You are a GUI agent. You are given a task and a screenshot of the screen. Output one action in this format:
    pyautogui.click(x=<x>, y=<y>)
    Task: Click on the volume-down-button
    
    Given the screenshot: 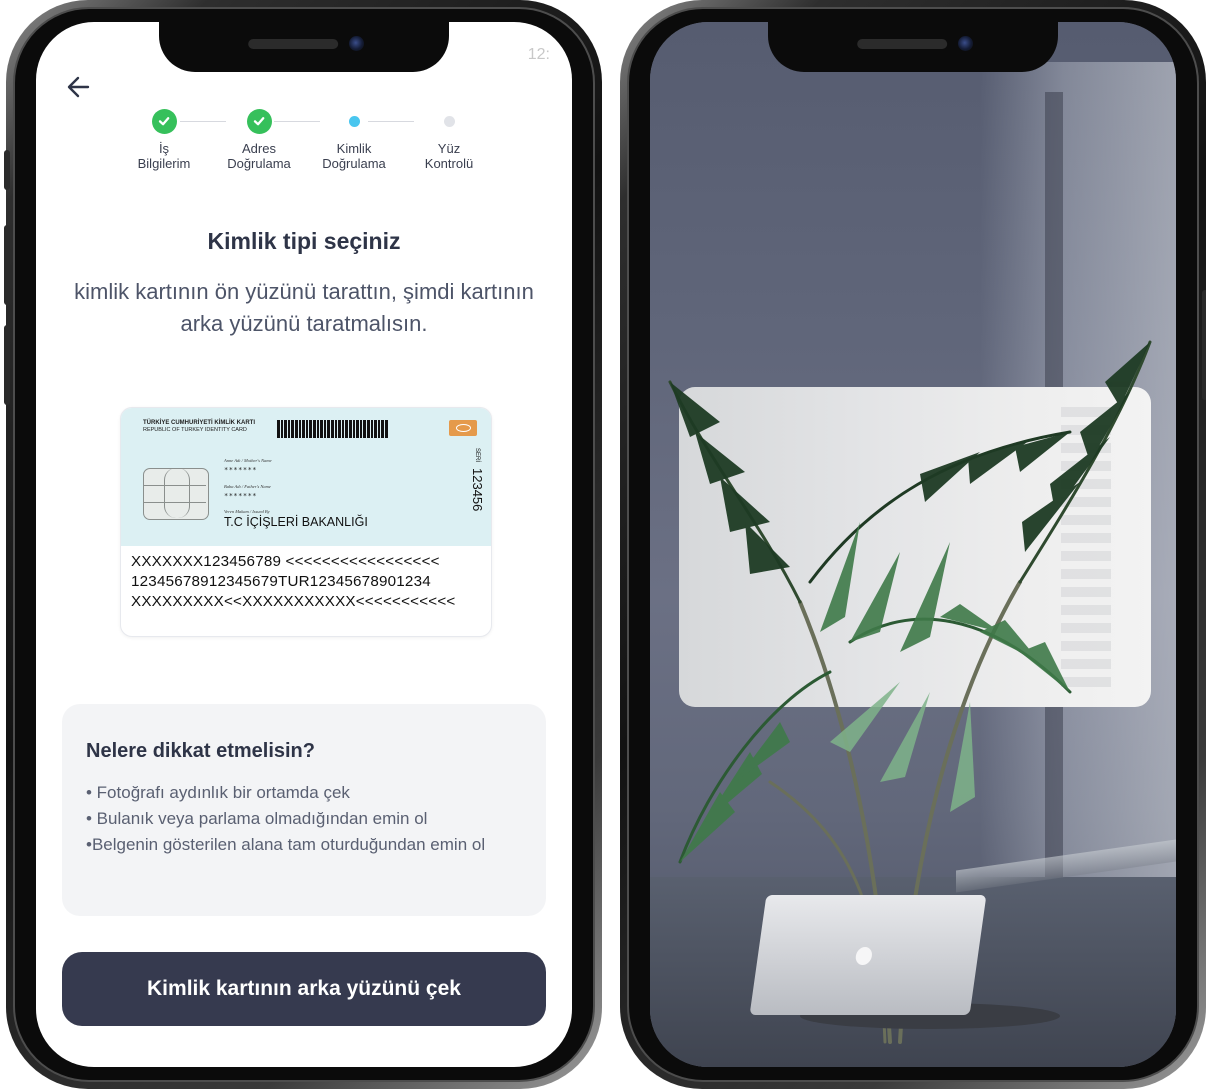 What is the action you would take?
    pyautogui.click(x=7, y=365)
    